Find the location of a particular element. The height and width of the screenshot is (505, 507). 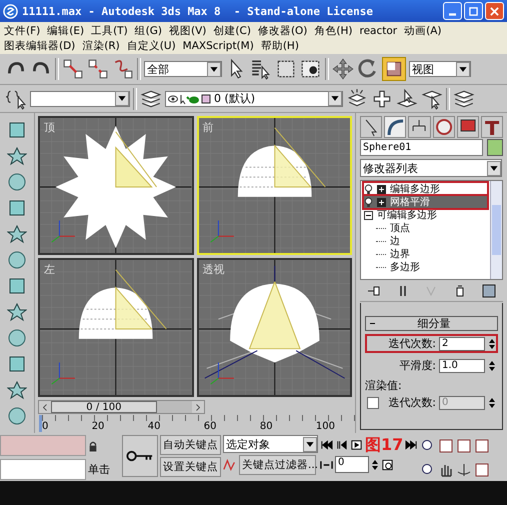

scrollbar is located at coordinates (496, 230).